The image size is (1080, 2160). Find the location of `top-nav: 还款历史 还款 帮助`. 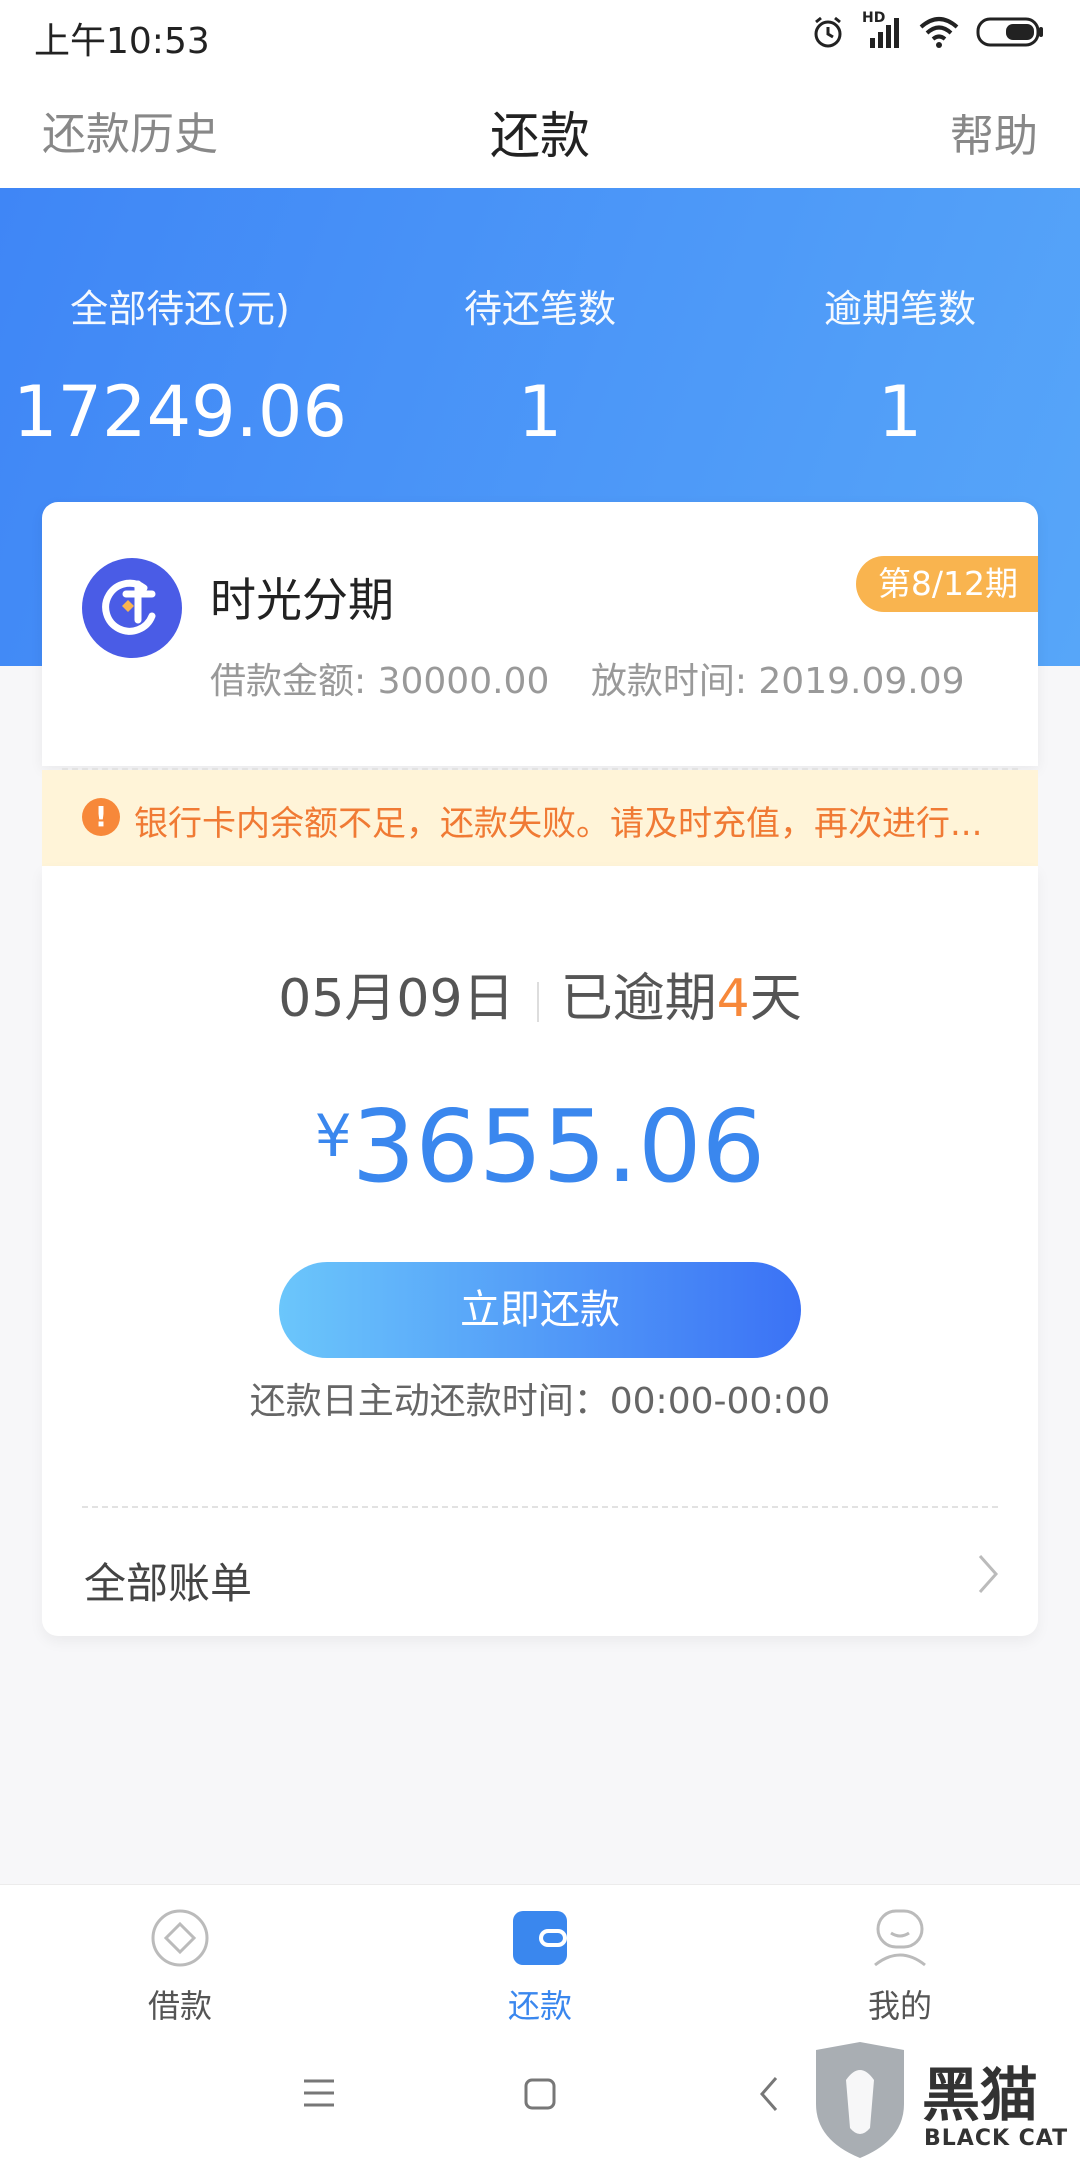

top-nav: 还款历史 还款 帮助 is located at coordinates (540, 129).